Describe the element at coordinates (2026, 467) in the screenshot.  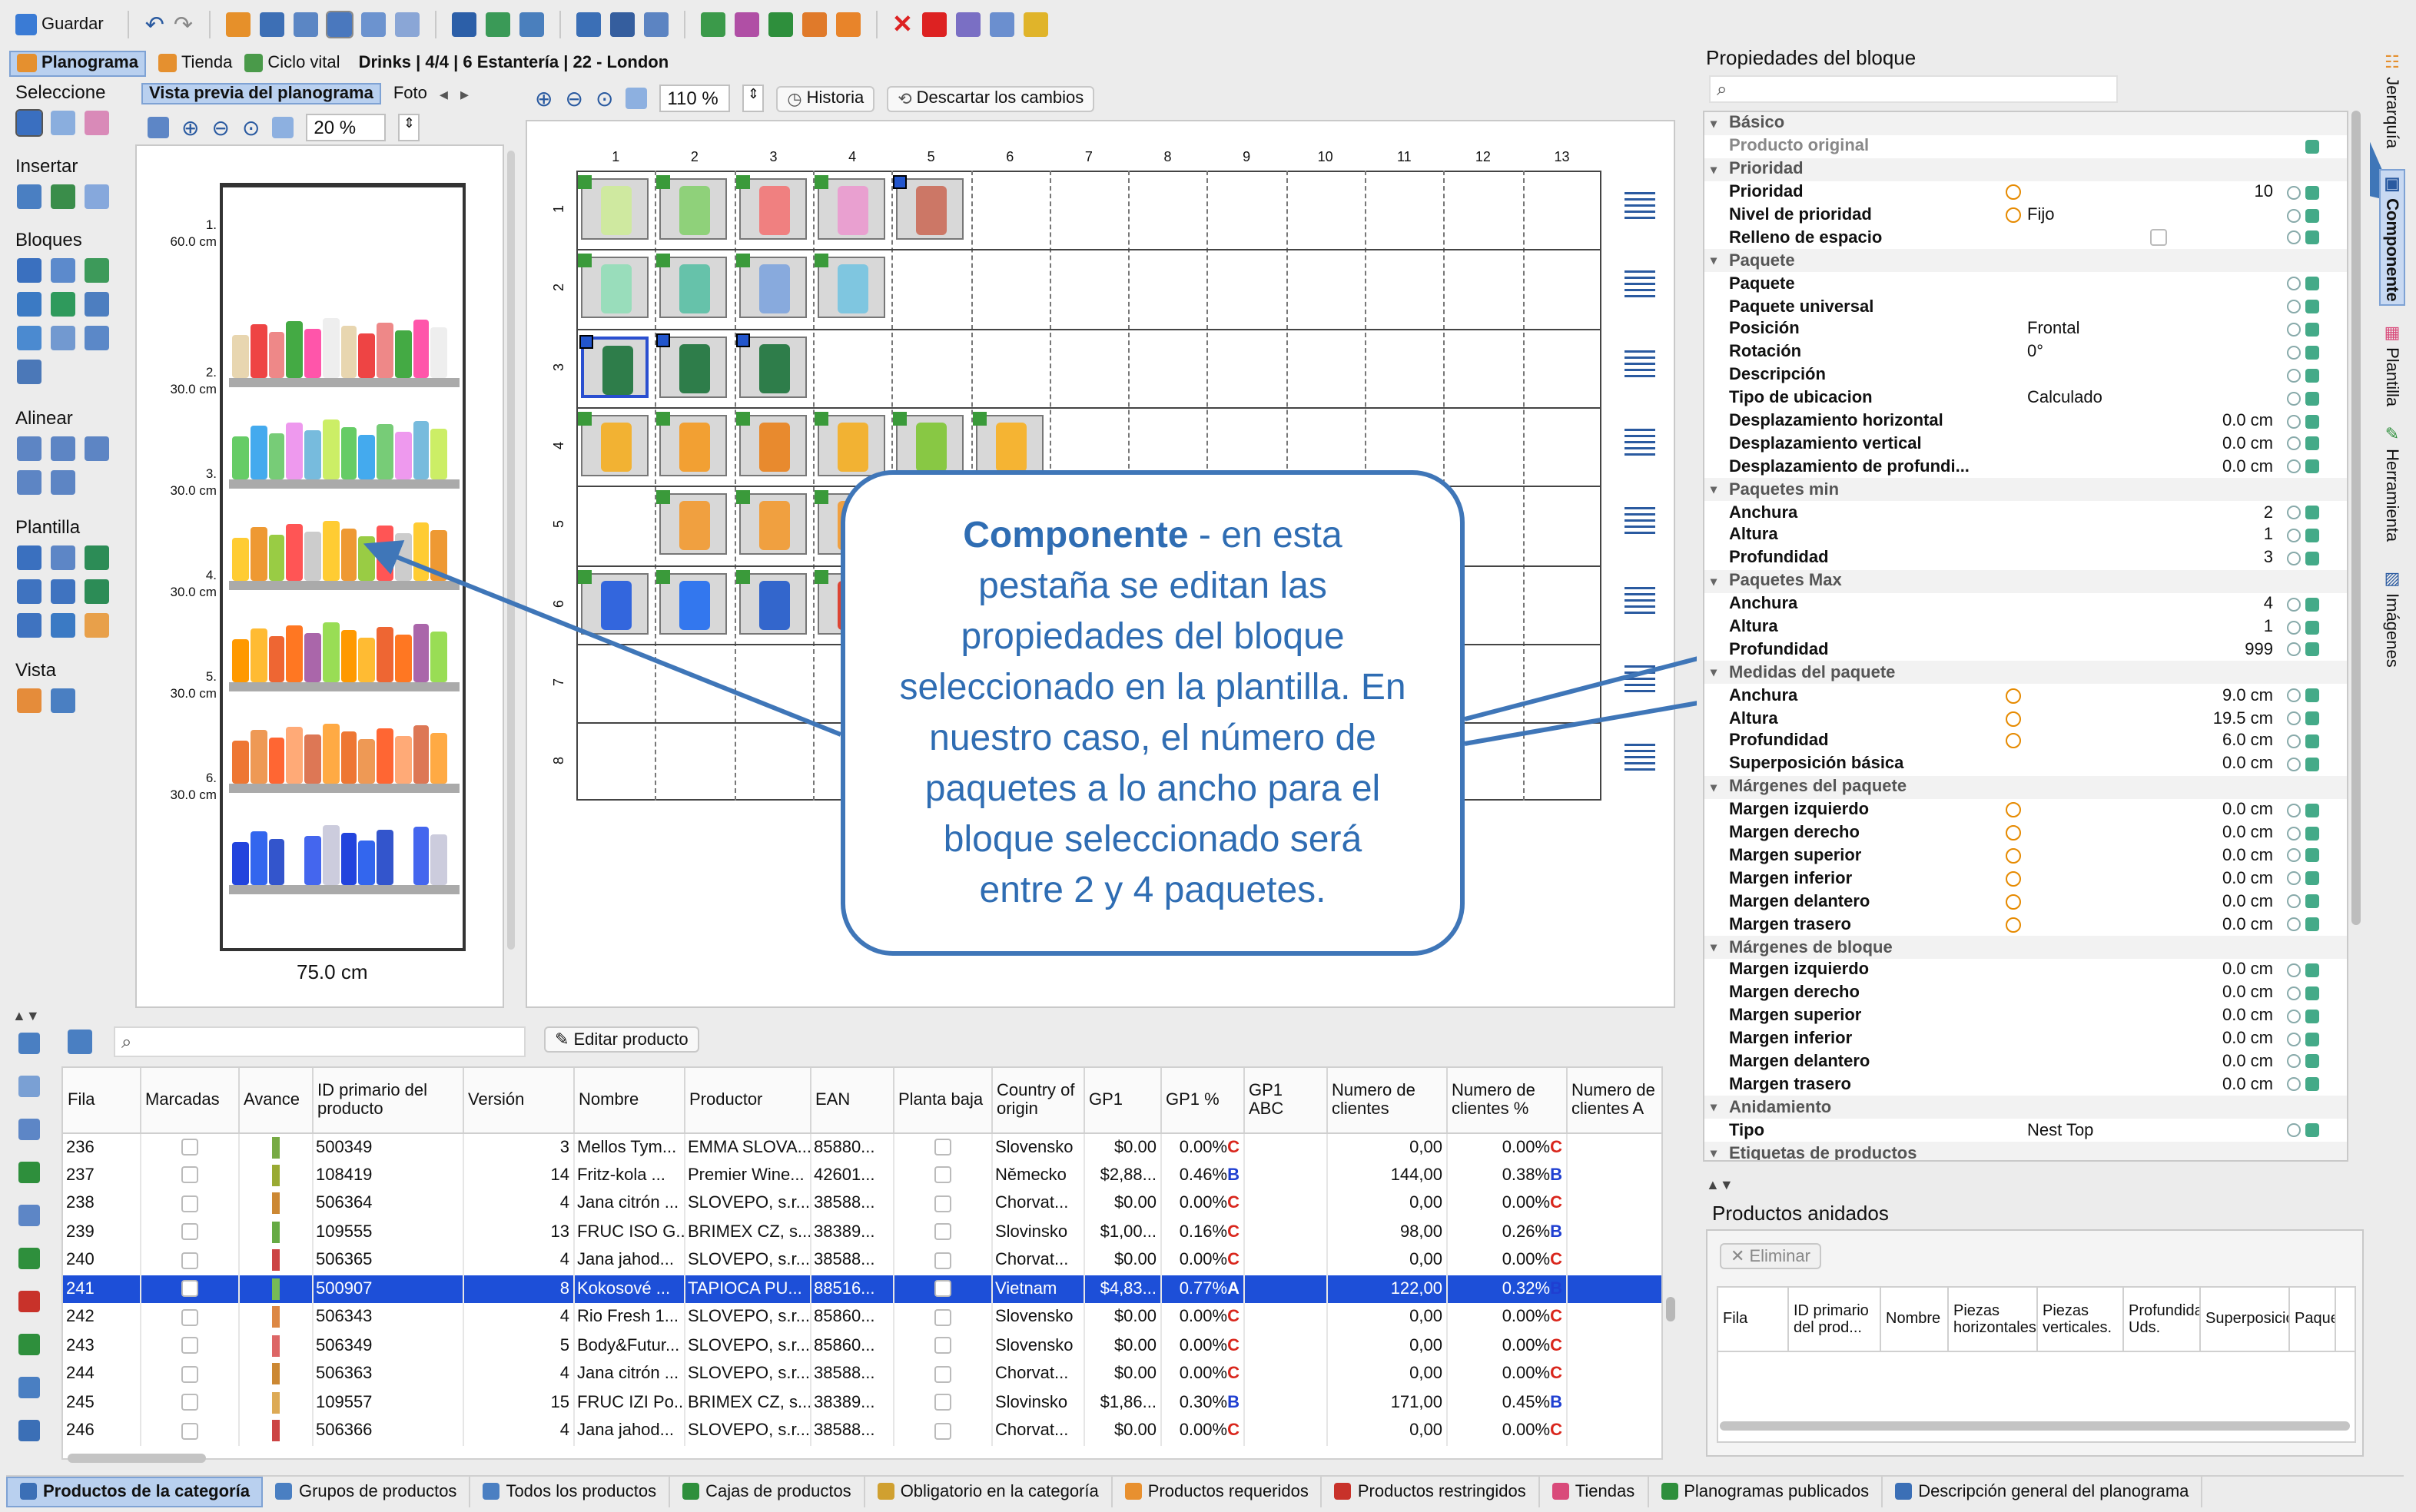
I see `property-row: Desplazamiento de profundi... 0.0 cm` at that location.